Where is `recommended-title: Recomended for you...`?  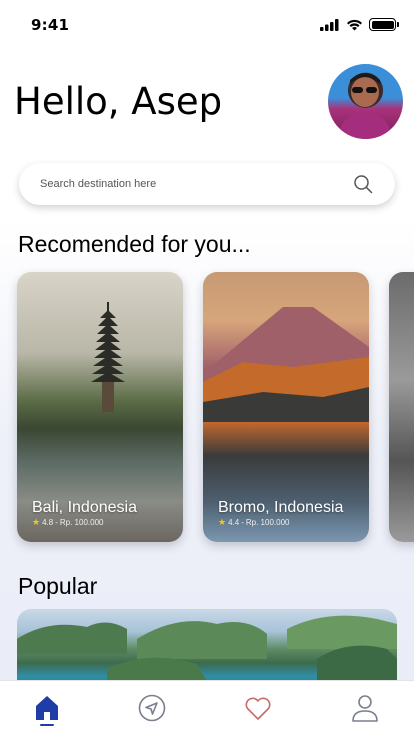
recommended-title: Recomended for you... is located at coordinates (134, 244).